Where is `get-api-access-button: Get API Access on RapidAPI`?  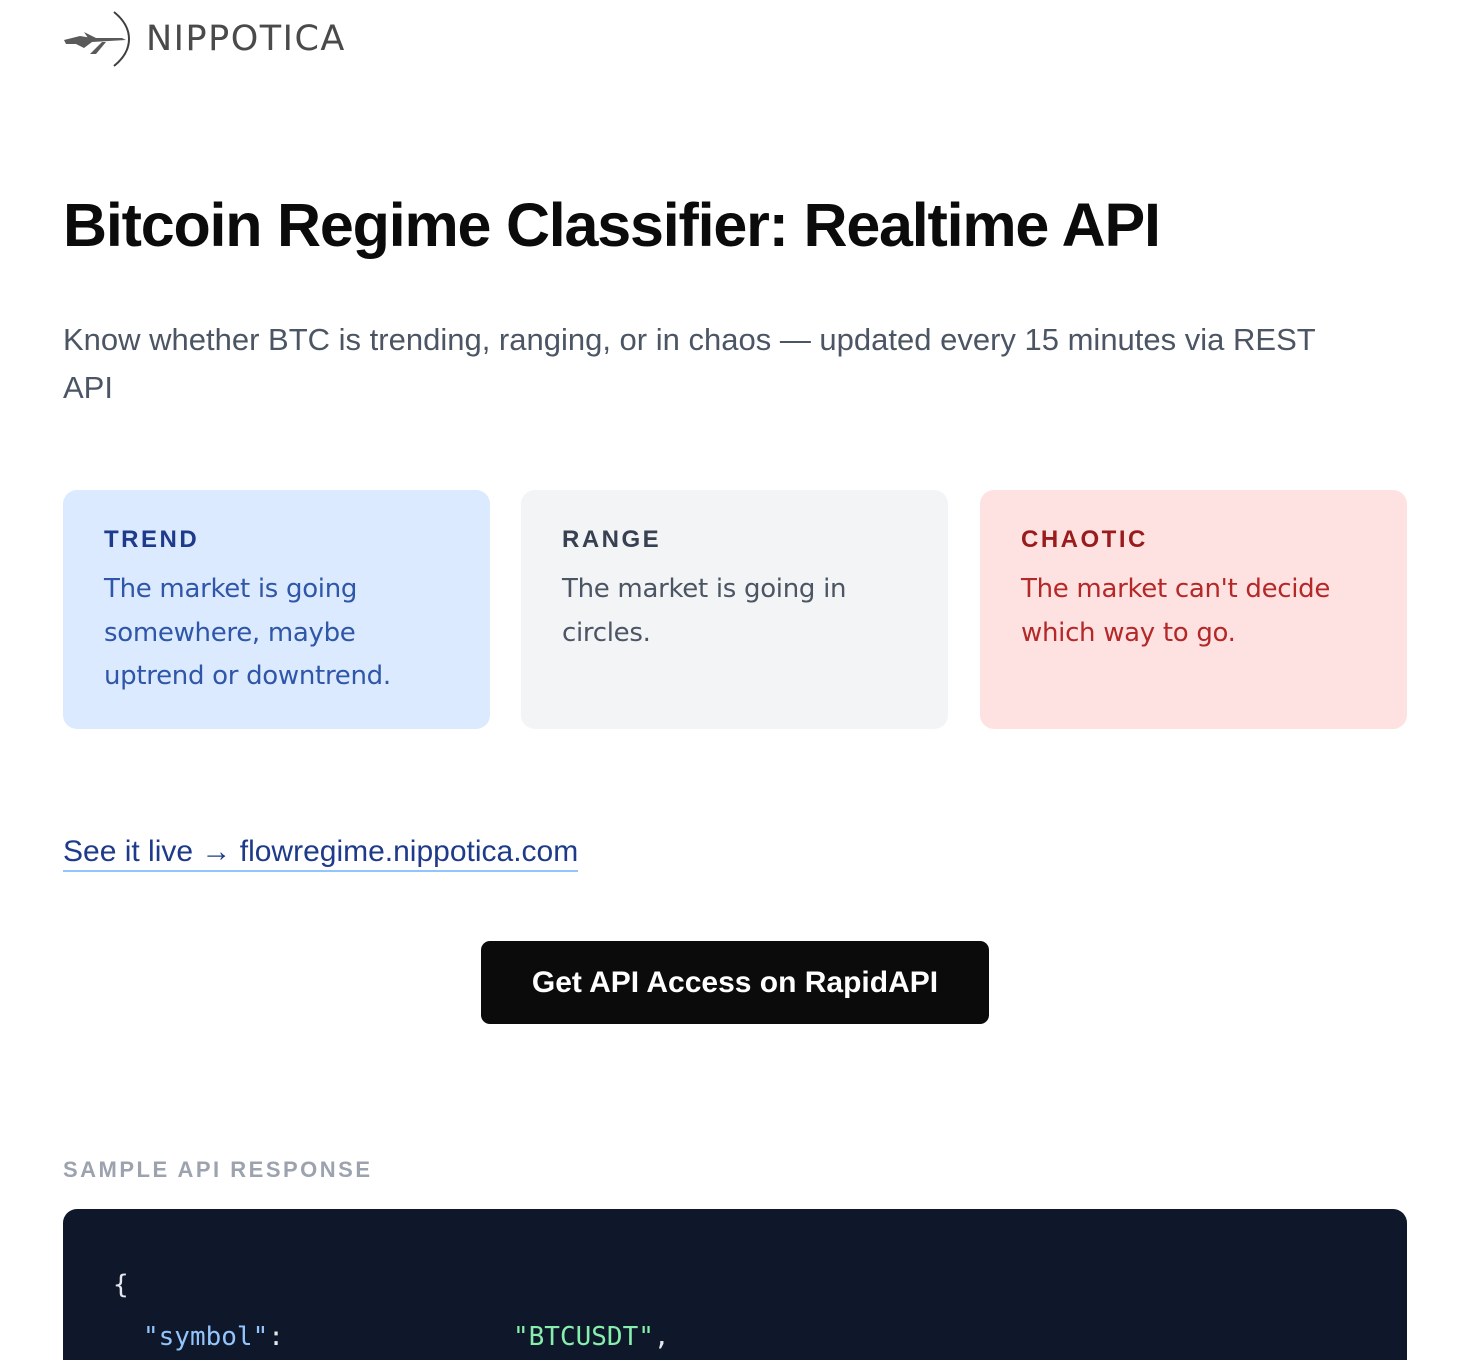 get-api-access-button: Get API Access on RapidAPI is located at coordinates (735, 982).